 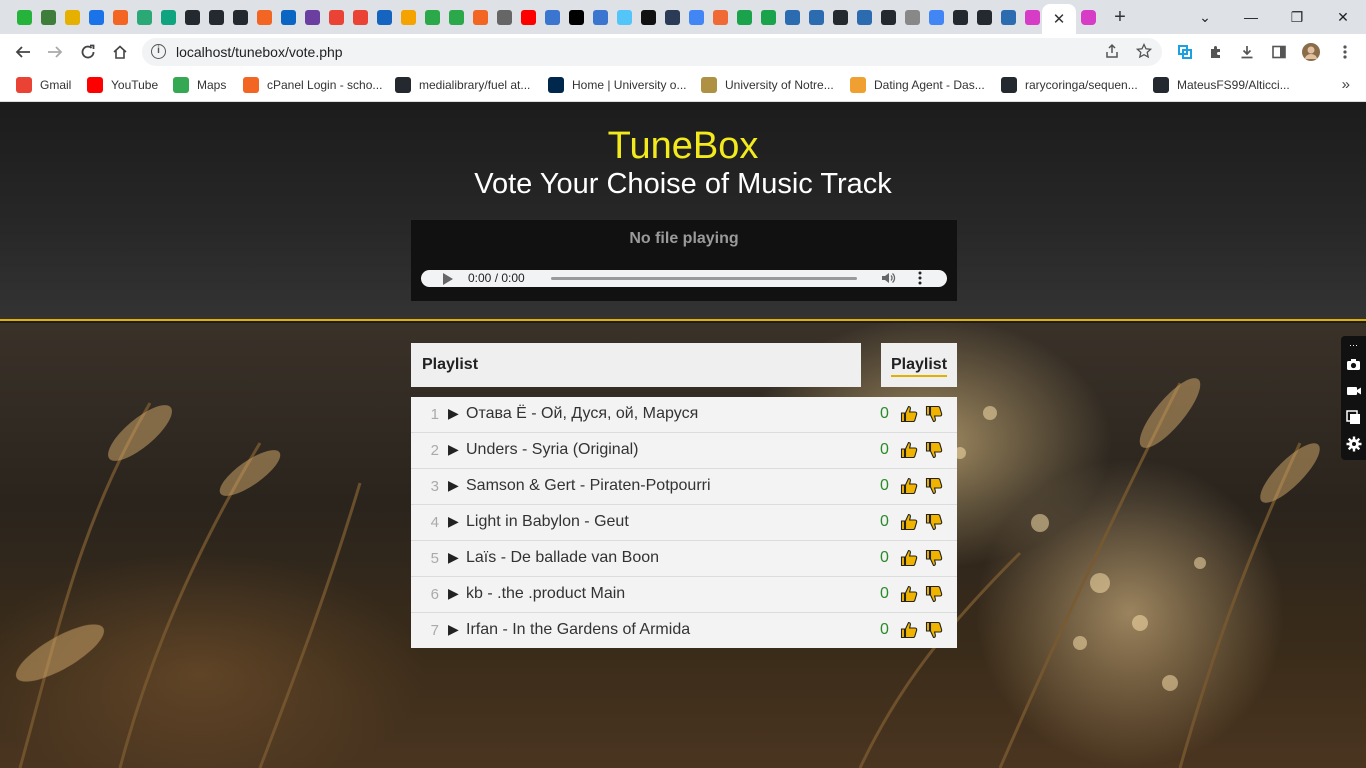 What do you see at coordinates (704, 278) in the screenshot?
I see `audio-seek-bar` at bounding box center [704, 278].